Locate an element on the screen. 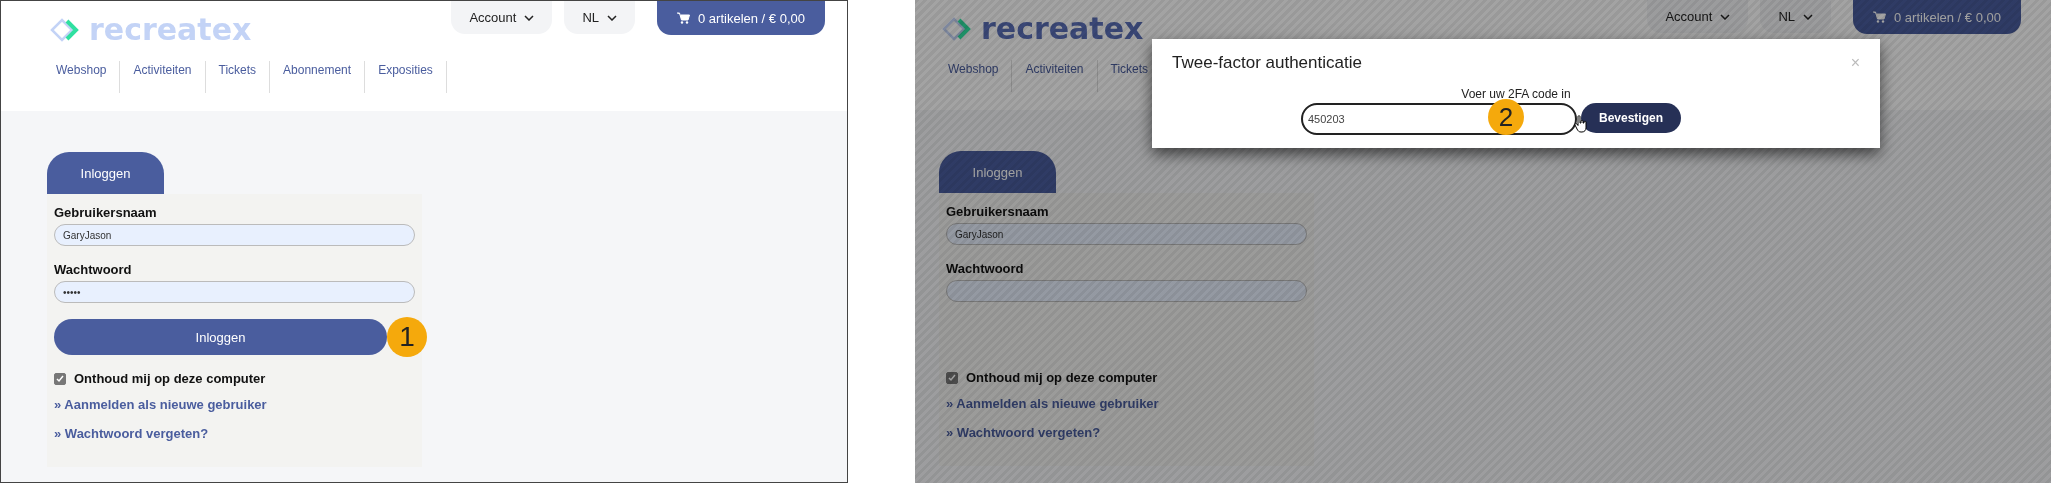  step-badge: 2 is located at coordinates (1506, 117).